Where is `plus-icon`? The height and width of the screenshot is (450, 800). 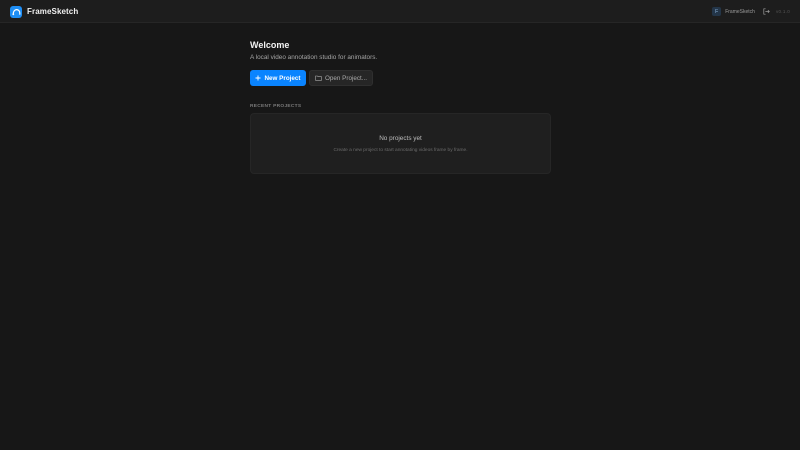
plus-icon is located at coordinates (258, 78).